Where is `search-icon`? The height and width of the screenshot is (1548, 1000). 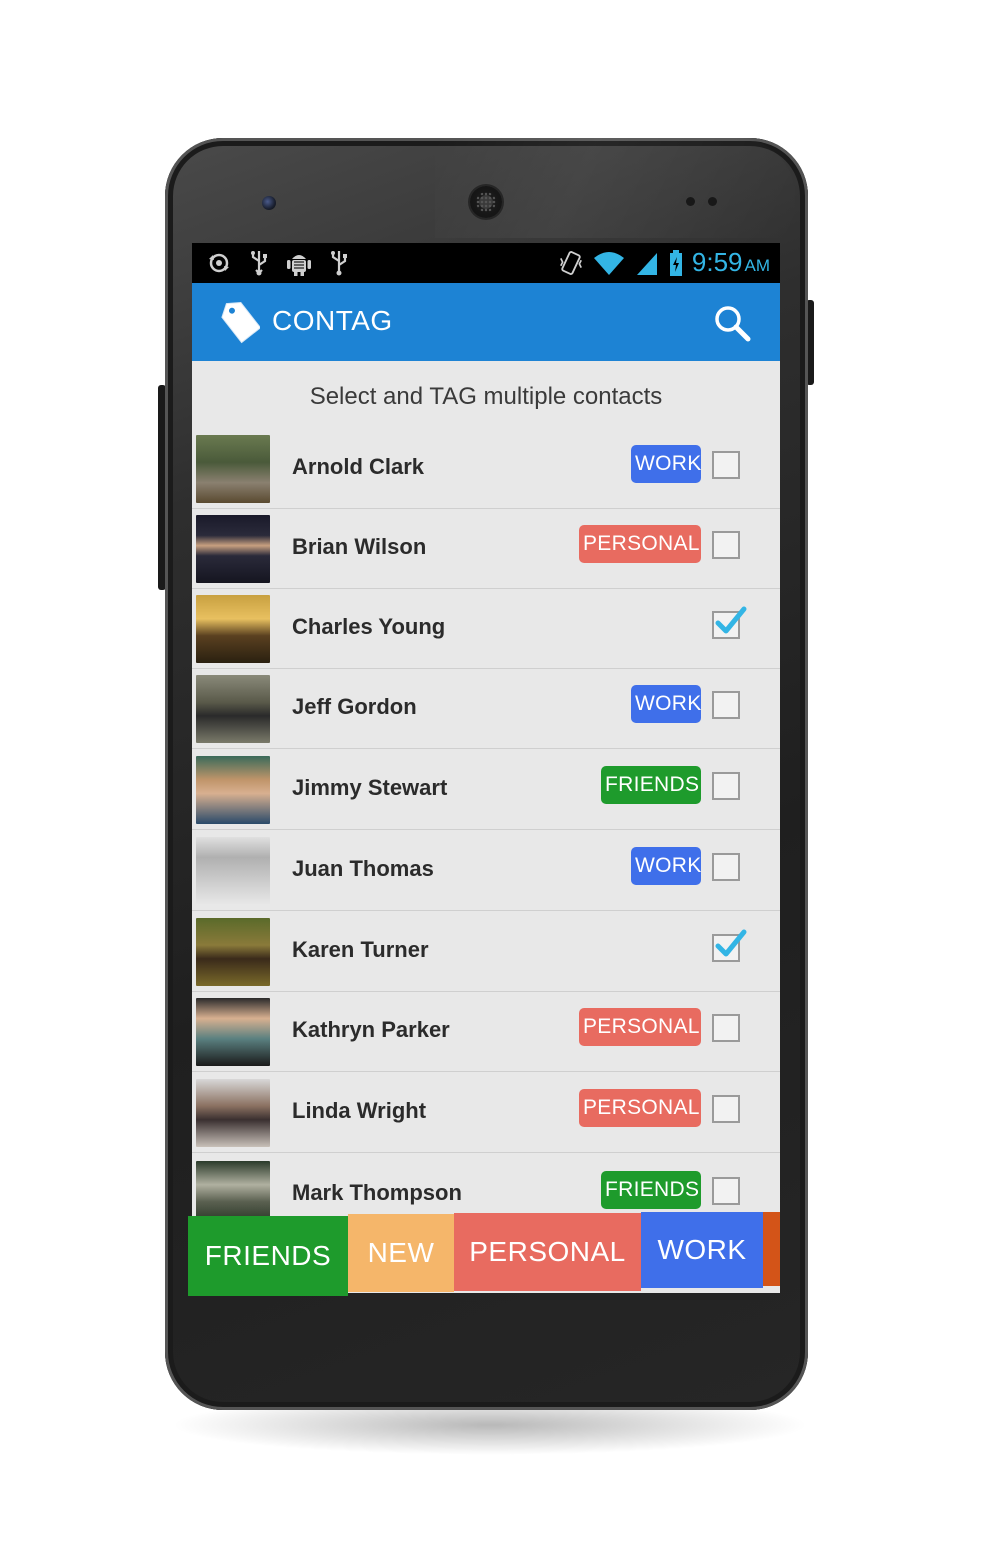 search-icon is located at coordinates (733, 324).